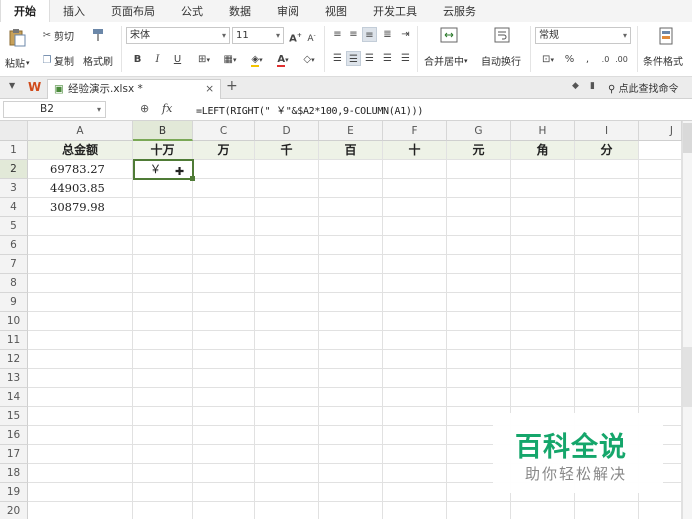 The height and width of the screenshot is (519, 692). I want to click on align-top-icon: ≡, so click(337, 34).